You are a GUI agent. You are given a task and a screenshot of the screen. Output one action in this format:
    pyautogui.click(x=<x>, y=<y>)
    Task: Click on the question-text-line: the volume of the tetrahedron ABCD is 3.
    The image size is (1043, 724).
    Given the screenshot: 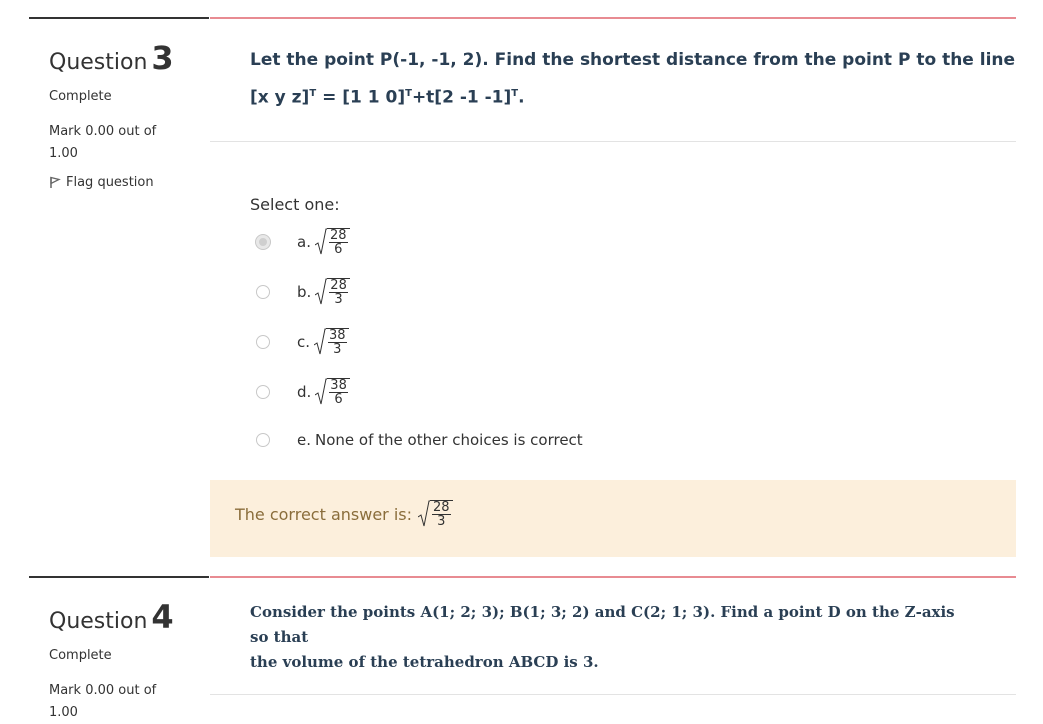 What is the action you would take?
    pyautogui.click(x=424, y=662)
    